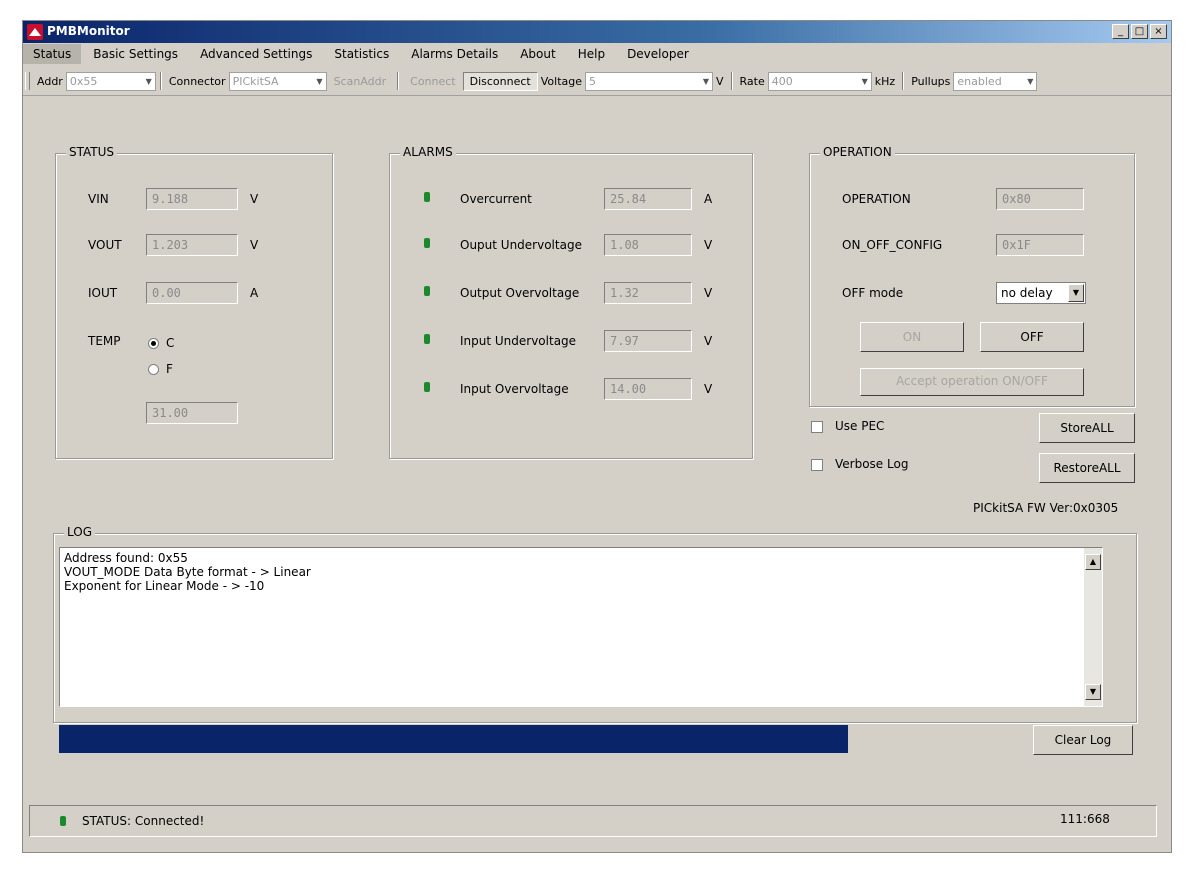 The width and height of the screenshot is (1190, 873). I want to click on verbose-log-label: Verbose Log, so click(872, 464).